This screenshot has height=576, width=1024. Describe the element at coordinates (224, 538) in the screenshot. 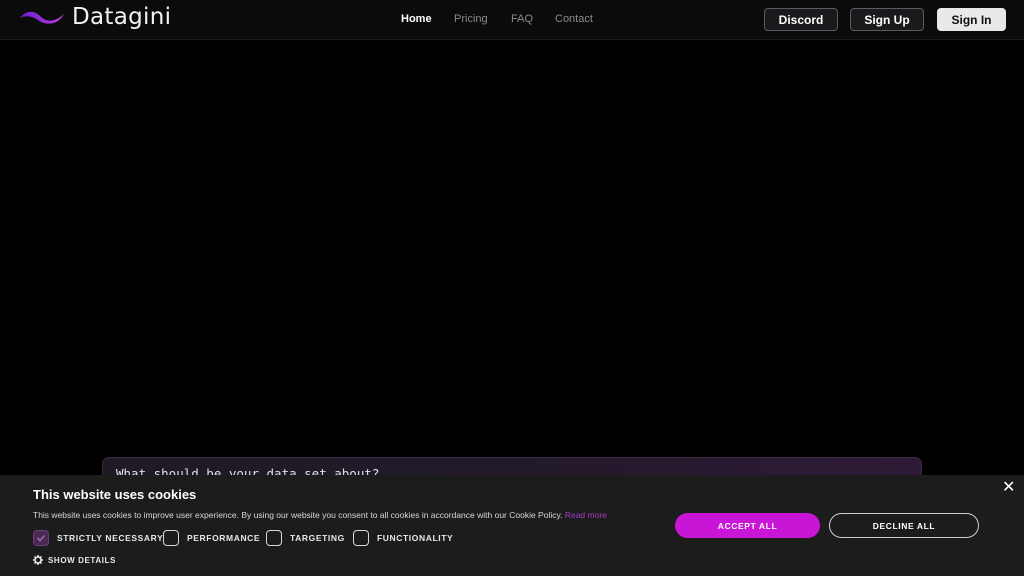

I see `option-label: PERFORMANCE` at that location.